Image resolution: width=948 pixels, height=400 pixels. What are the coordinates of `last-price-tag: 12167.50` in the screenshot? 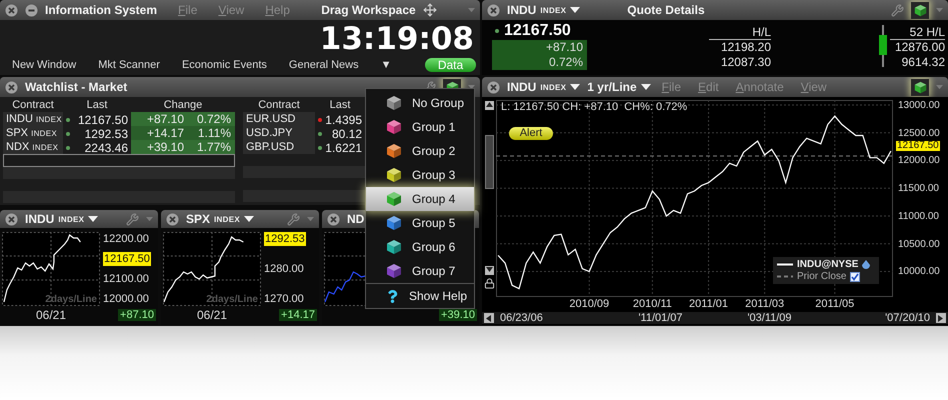 It's located at (127, 259).